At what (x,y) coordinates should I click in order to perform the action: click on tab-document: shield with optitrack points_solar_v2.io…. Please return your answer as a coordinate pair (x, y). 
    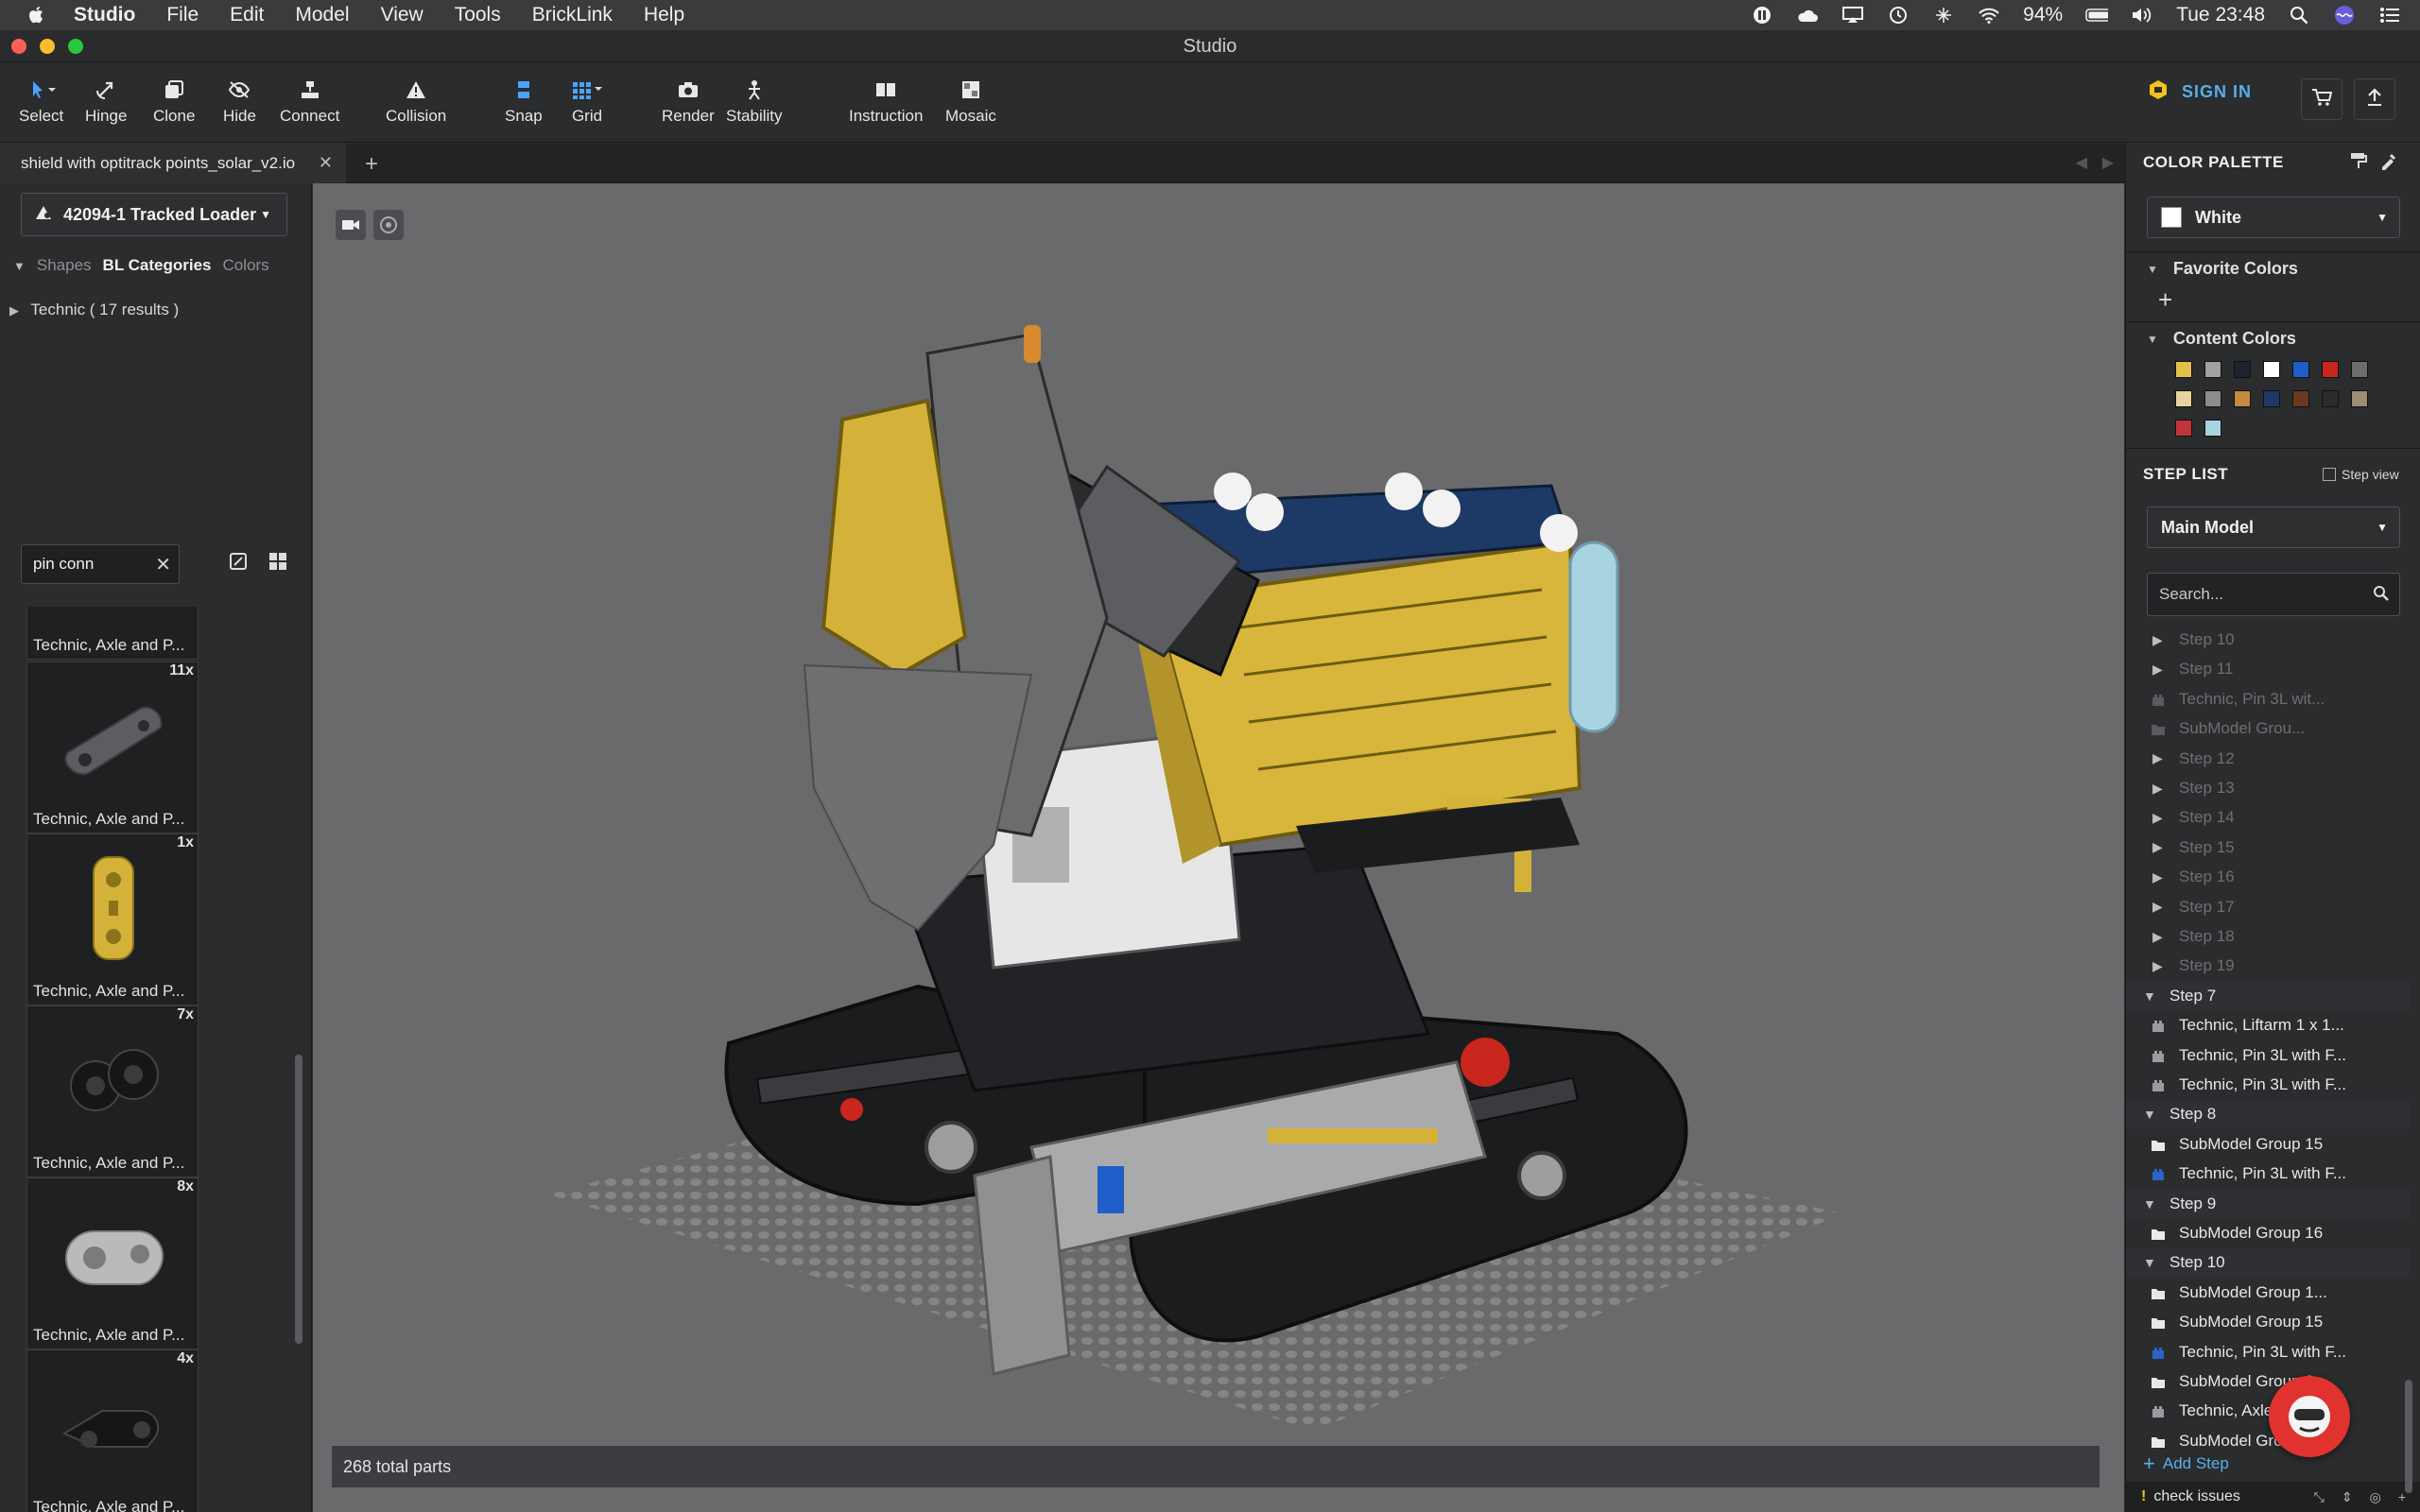
    Looking at the image, I should click on (173, 163).